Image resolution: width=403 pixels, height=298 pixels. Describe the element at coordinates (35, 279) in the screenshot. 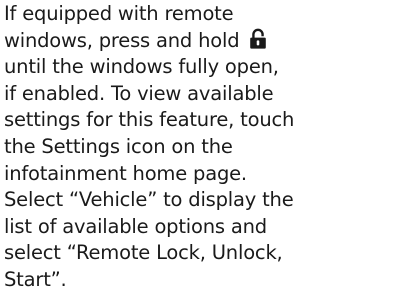

I see `text-line-11: Start”.` at that location.